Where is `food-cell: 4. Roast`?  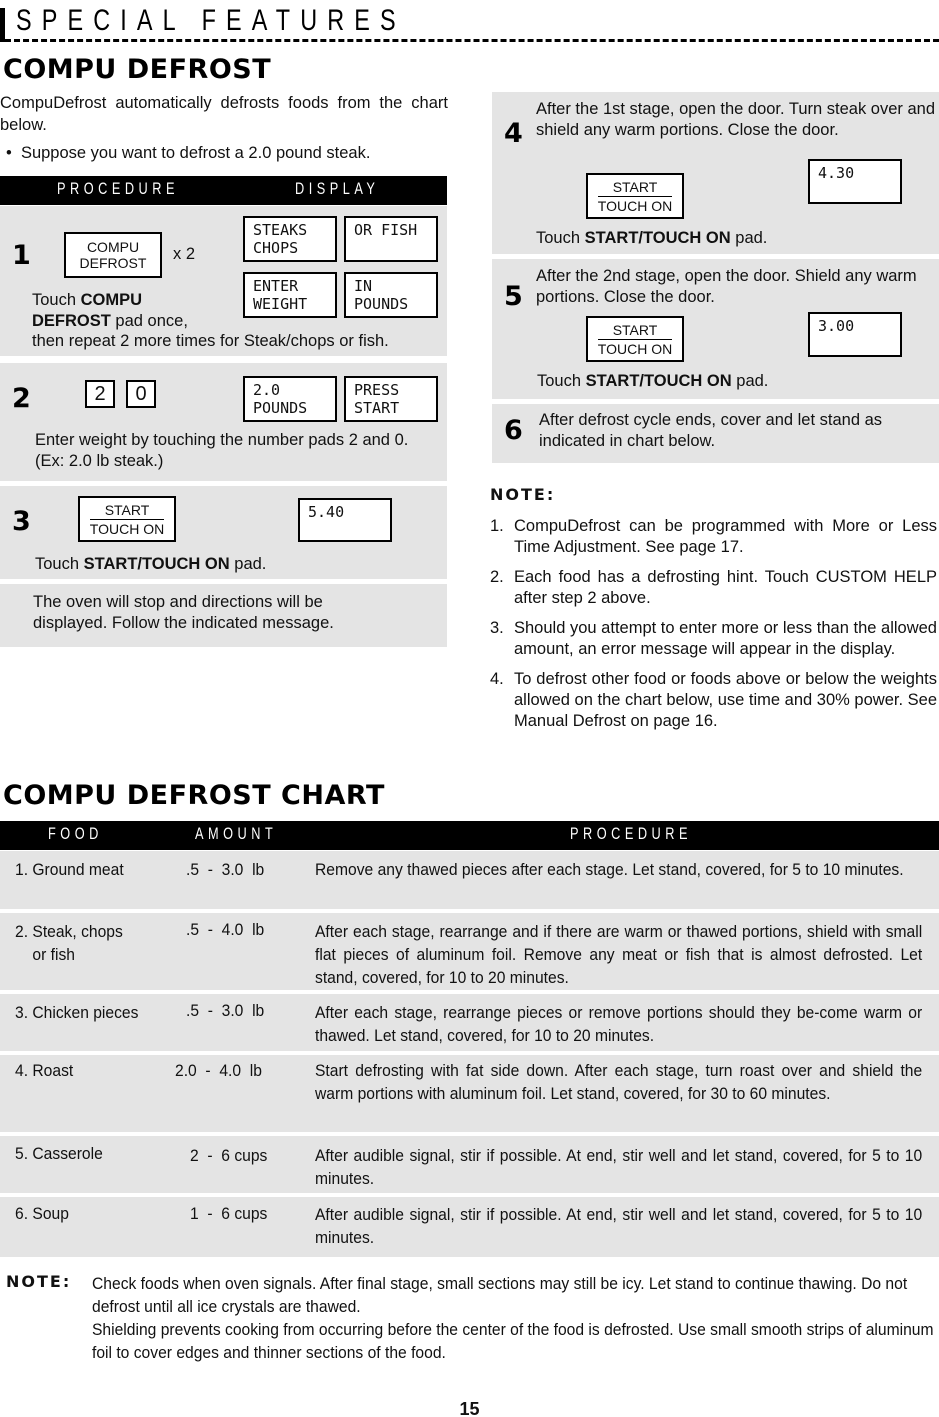 food-cell: 4. Roast is located at coordinates (44, 1070).